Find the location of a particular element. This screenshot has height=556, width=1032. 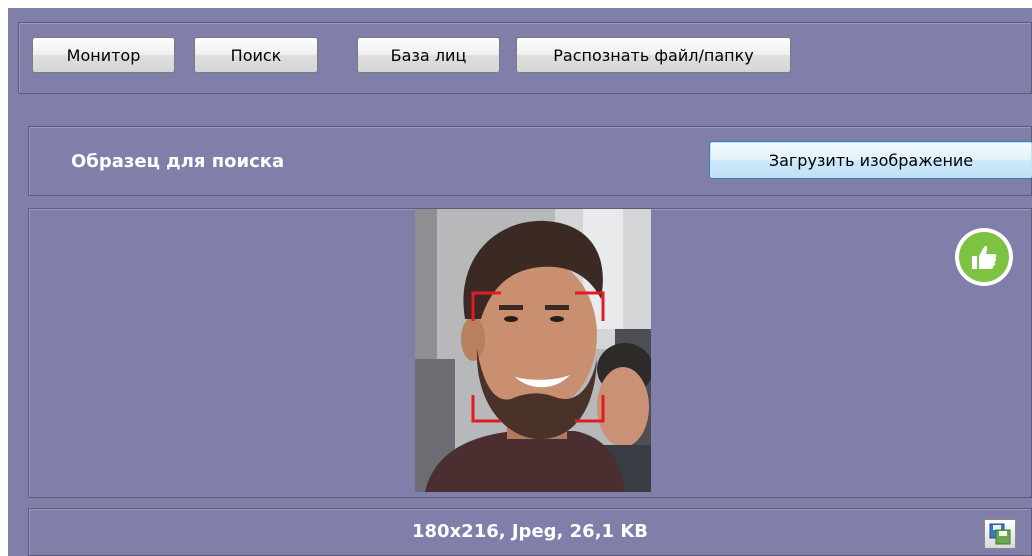

sample-header-panel: Образец для поиска Загрузить изображение is located at coordinates (530, 161).